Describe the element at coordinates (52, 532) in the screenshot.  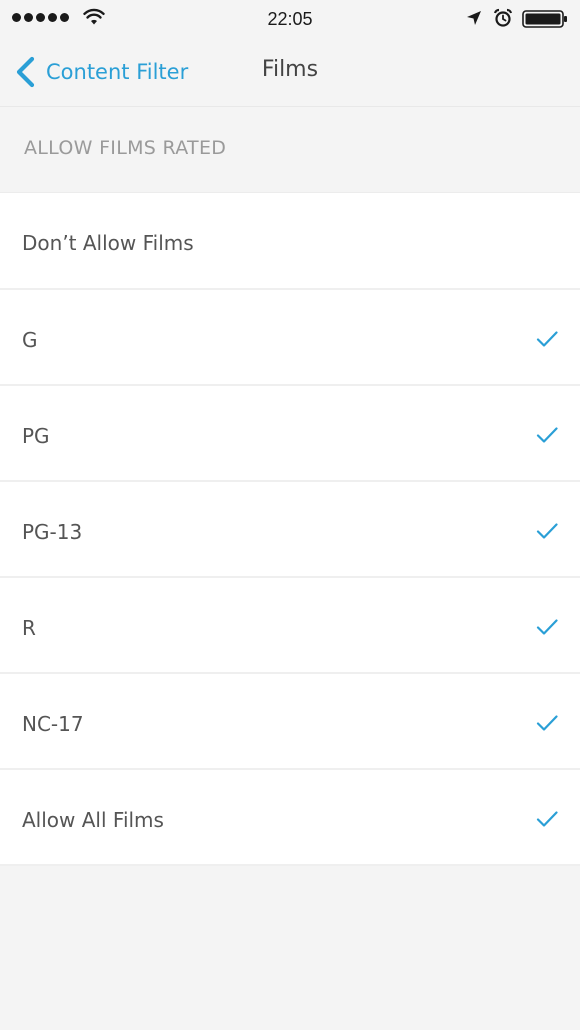
I see `rating-option-label: PG-13` at that location.